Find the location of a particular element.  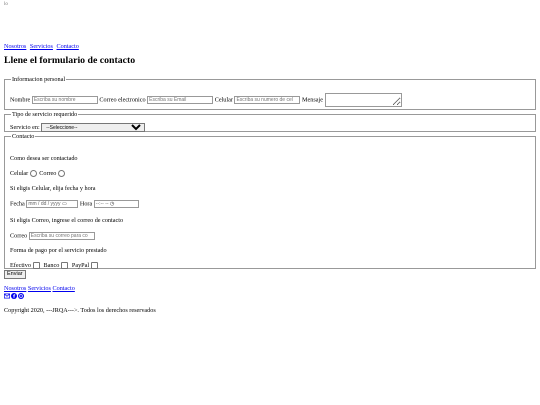

radio-correo-label: Correo is located at coordinates (48, 173).